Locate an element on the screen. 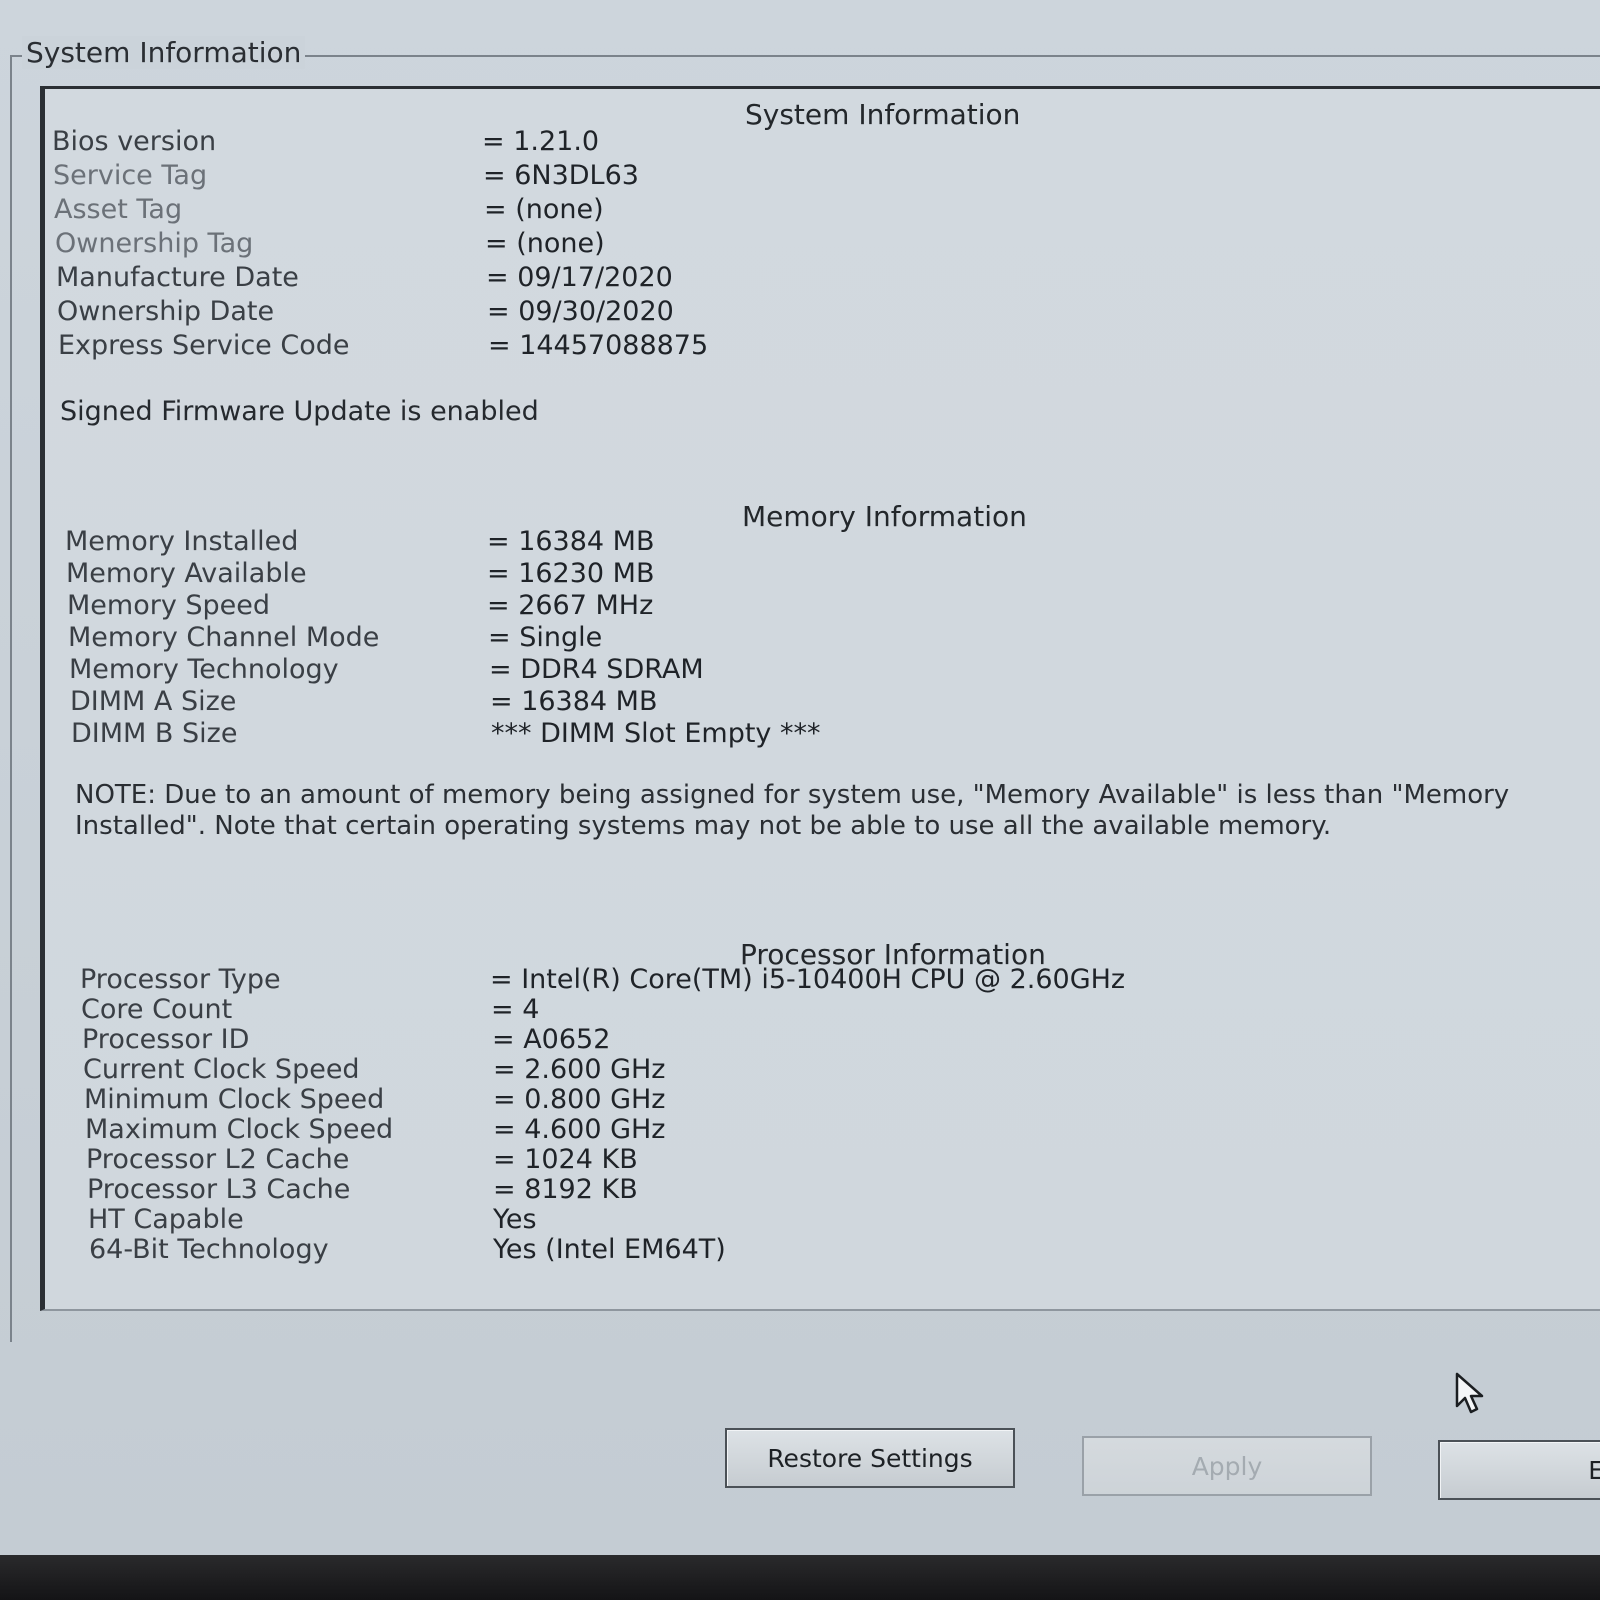  row-value: = DDR4 SDRAM is located at coordinates (596, 669).